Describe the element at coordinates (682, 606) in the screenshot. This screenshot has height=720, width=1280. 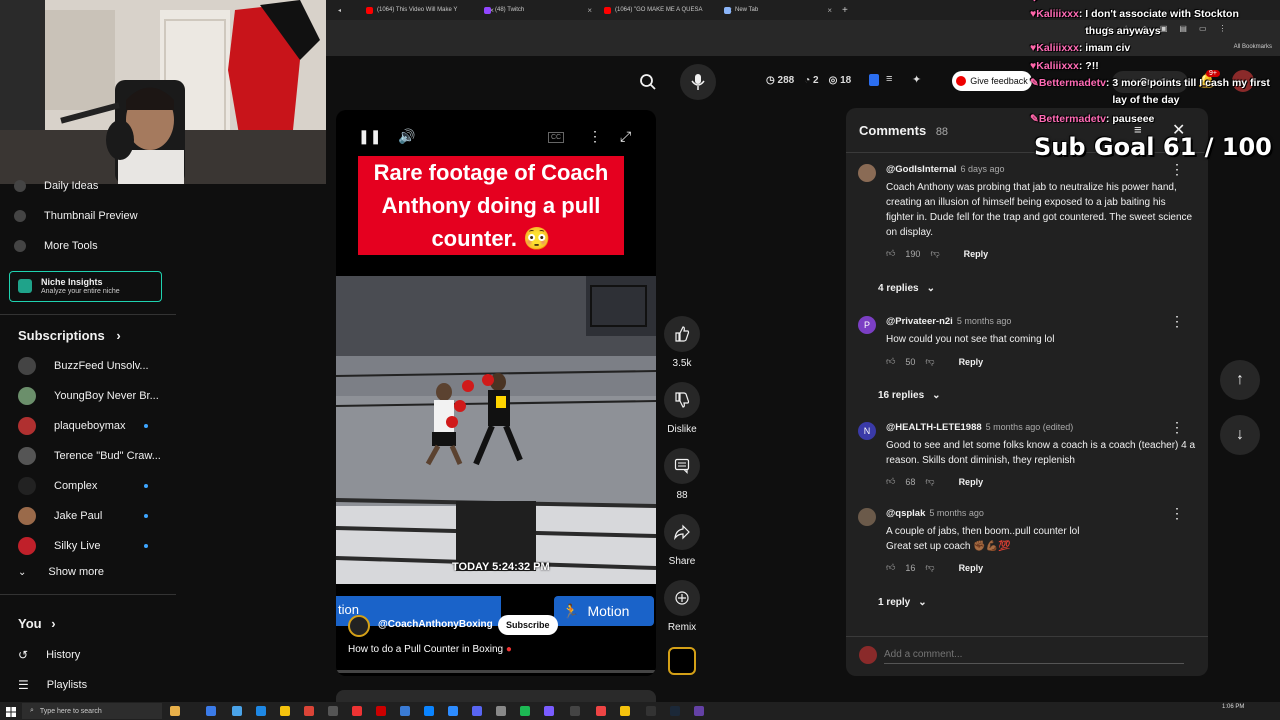
I see `remix-button: Remix` at that location.